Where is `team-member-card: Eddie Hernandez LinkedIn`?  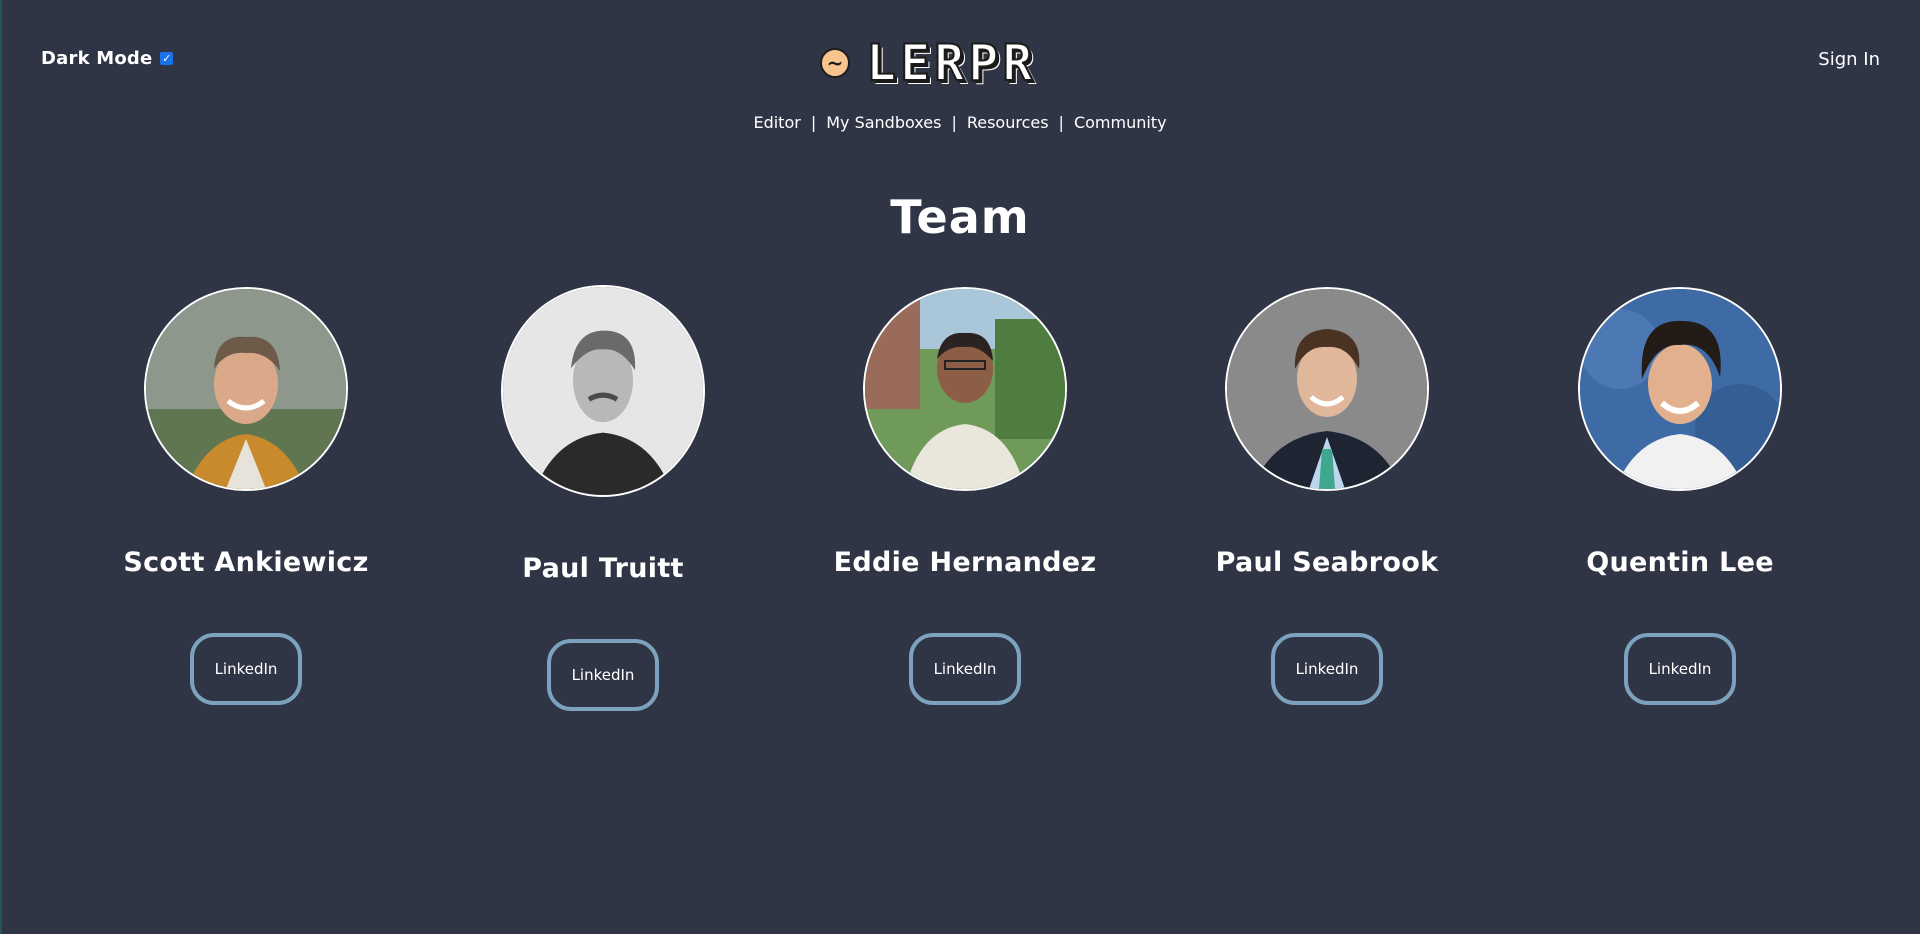
team-member-card: Eddie Hernandez LinkedIn is located at coordinates (965, 496).